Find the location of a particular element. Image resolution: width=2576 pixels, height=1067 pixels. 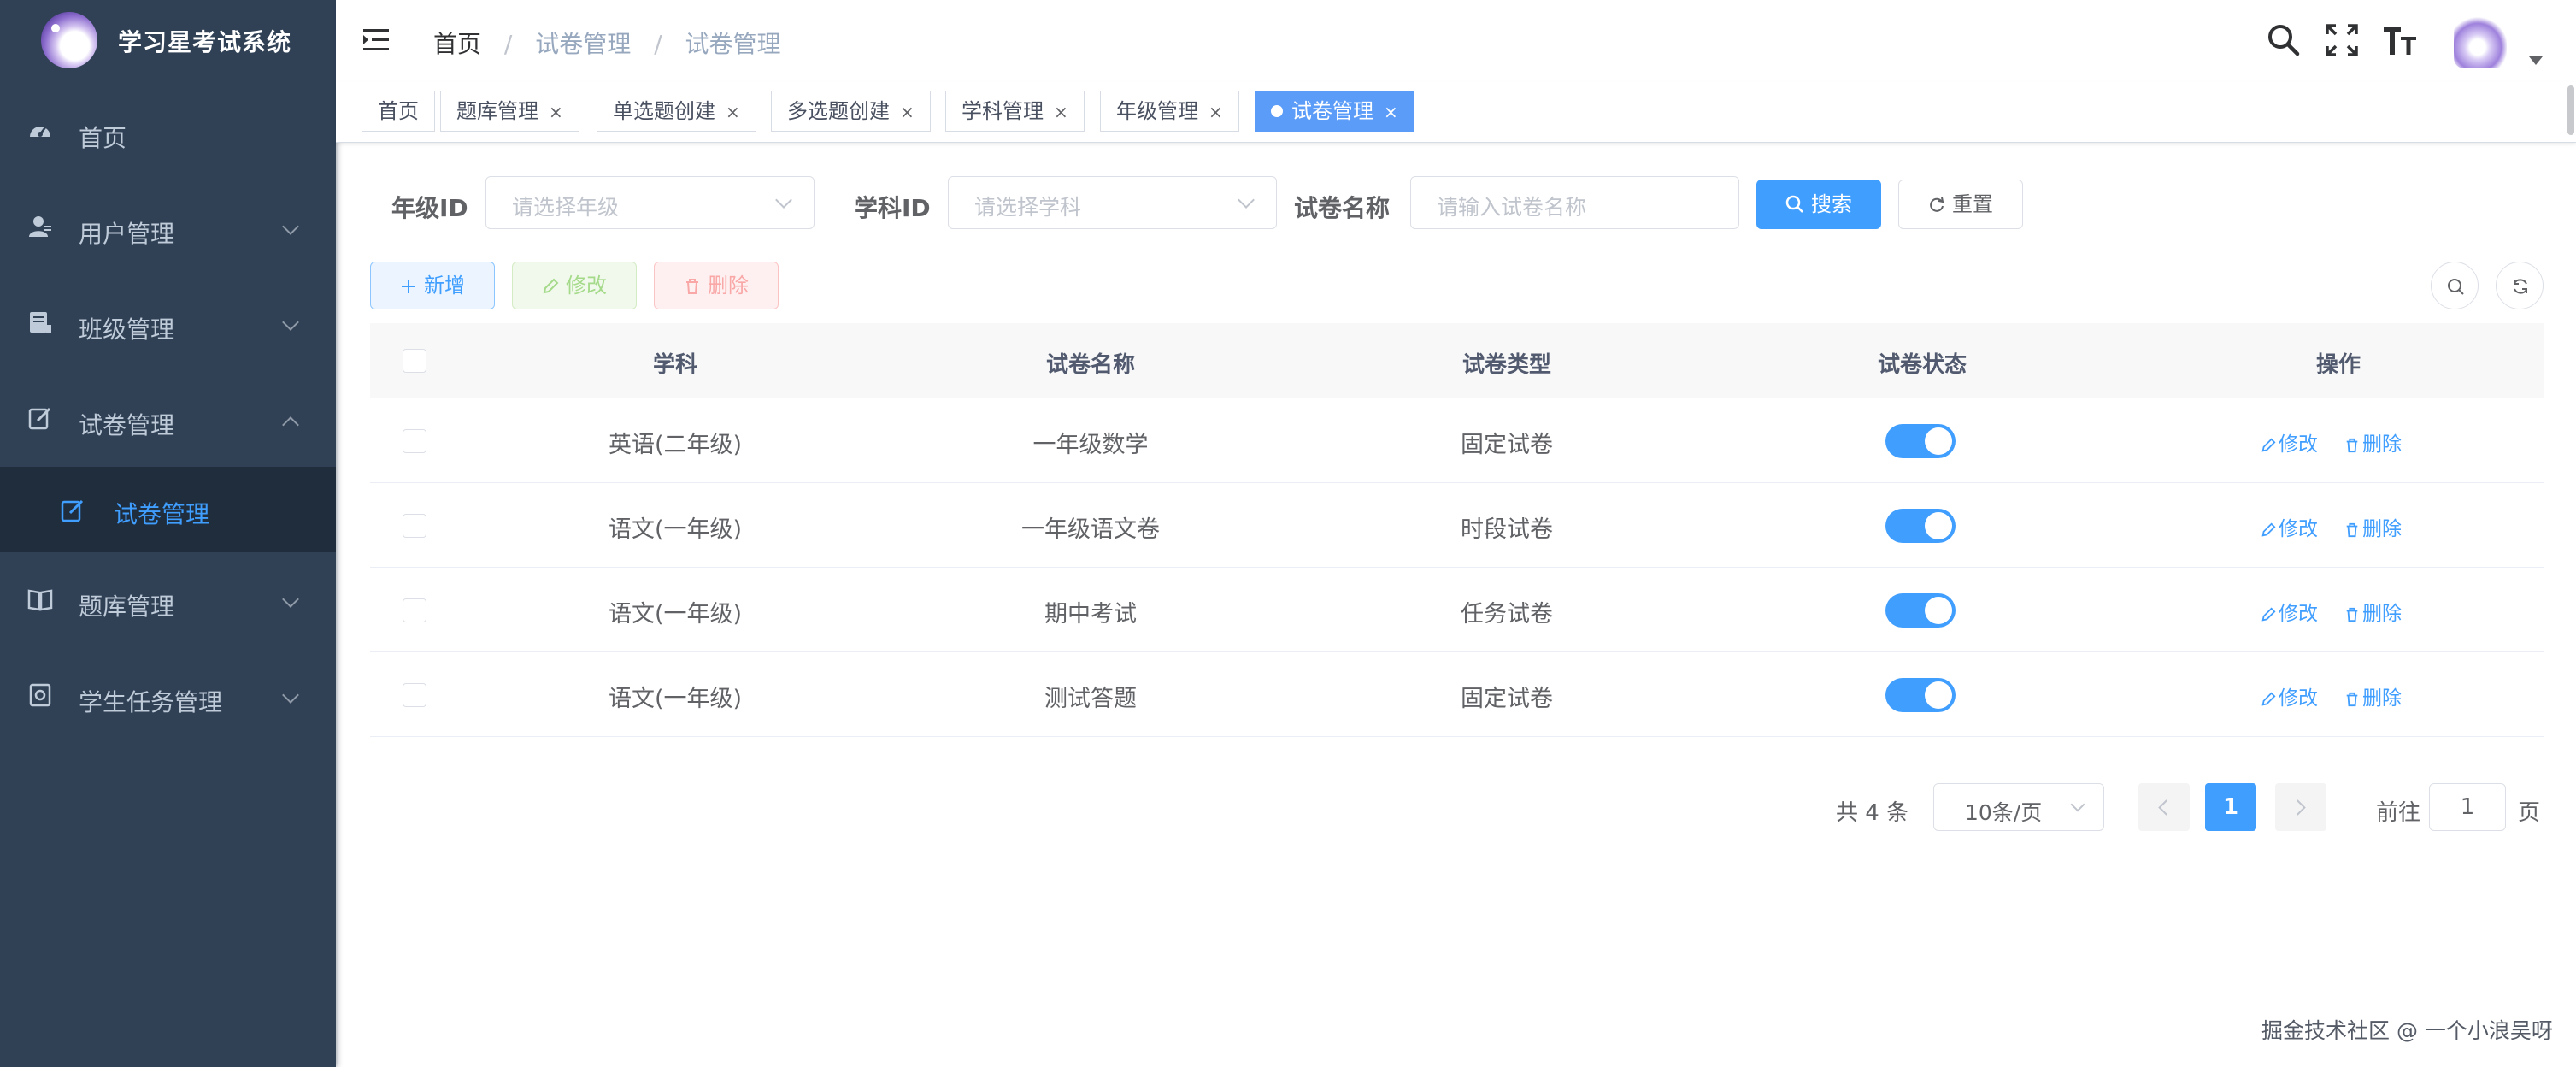

sidebar-item-student-tasks: 学生任务管理 is located at coordinates (168, 698).